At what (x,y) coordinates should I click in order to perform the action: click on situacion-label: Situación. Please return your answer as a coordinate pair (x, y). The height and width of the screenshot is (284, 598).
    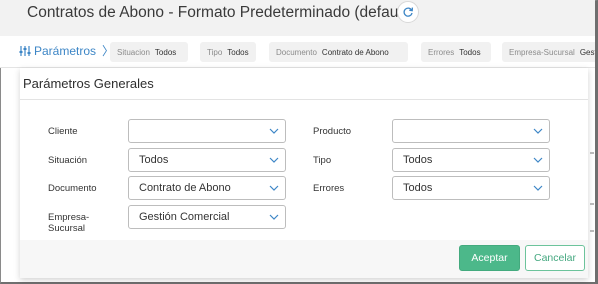
    Looking at the image, I should click on (68, 160).